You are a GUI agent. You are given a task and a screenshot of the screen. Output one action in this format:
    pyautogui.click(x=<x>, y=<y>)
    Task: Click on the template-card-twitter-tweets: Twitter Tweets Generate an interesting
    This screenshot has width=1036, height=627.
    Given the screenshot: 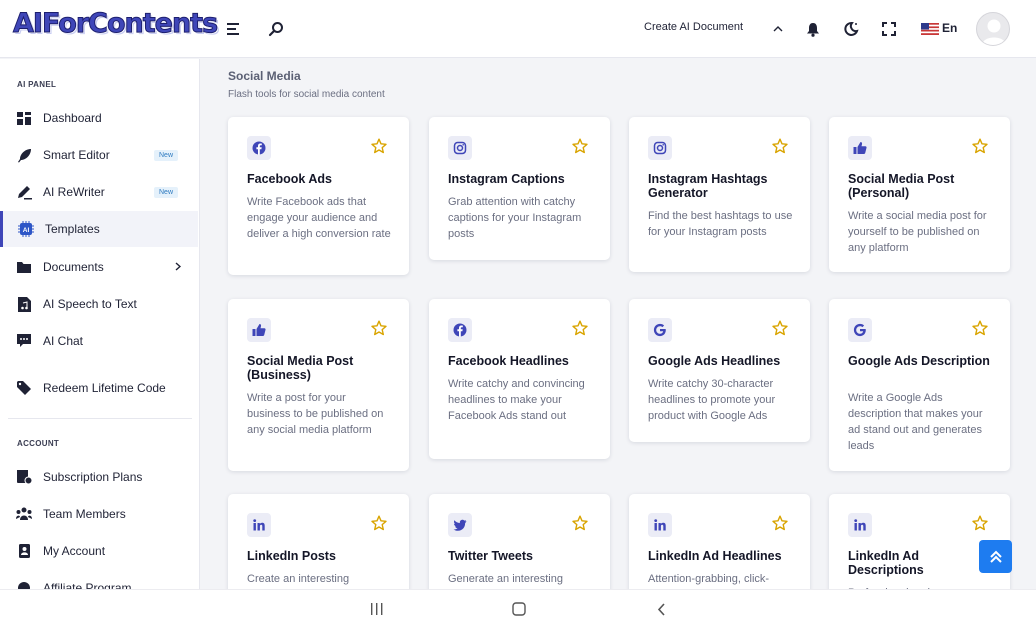 What is the action you would take?
    pyautogui.click(x=519, y=541)
    